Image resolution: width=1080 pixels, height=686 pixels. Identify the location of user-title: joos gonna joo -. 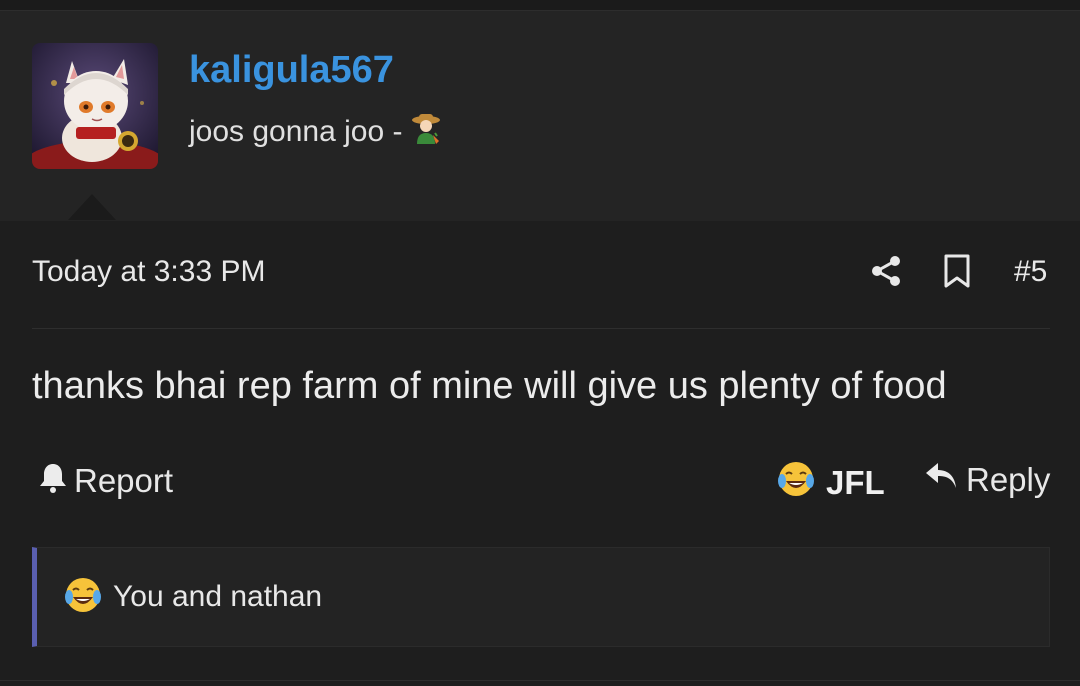
(316, 132).